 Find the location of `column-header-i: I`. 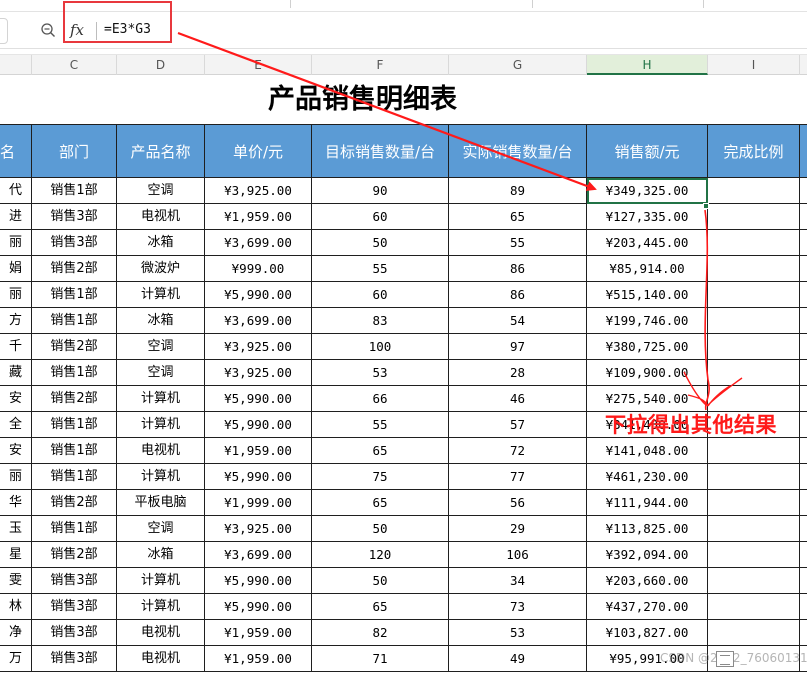

column-header-i: I is located at coordinates (754, 65).